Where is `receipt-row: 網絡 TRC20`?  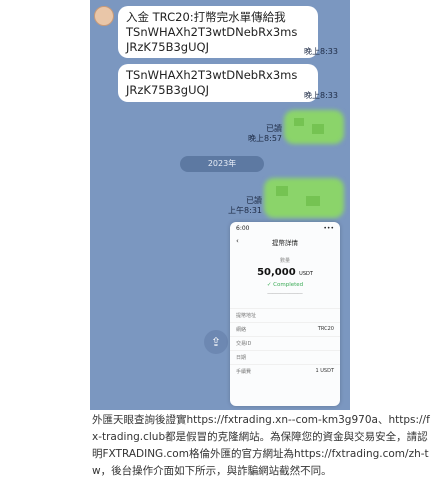
receipt-row: 網絡 TRC20 is located at coordinates (285, 329).